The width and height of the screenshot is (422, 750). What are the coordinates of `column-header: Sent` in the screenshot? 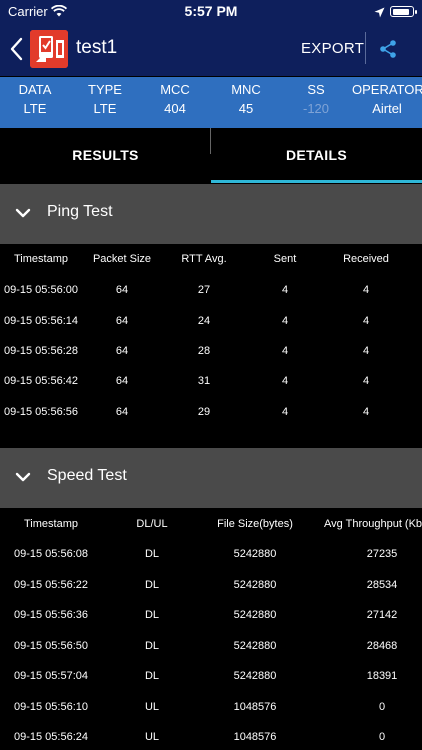 It's located at (285, 259).